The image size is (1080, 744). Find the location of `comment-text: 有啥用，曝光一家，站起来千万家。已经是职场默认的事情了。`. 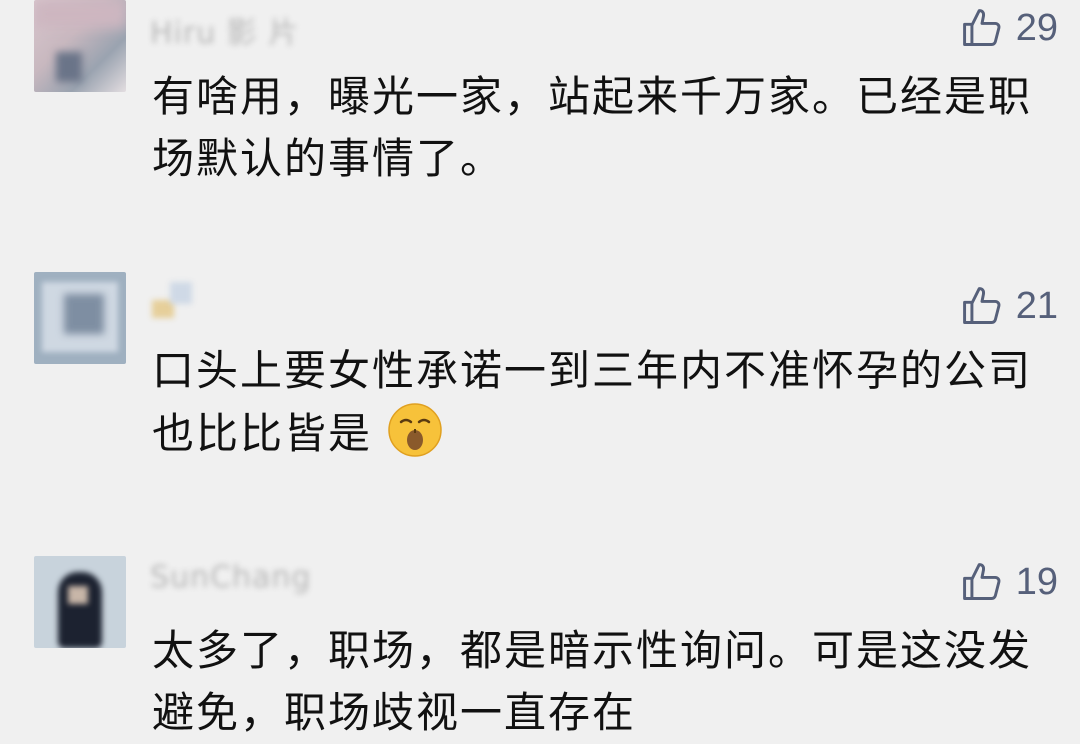

comment-text: 有啥用，曝光一家，站起来千万家。已经是职场默认的事情了。 is located at coordinates (592, 127).